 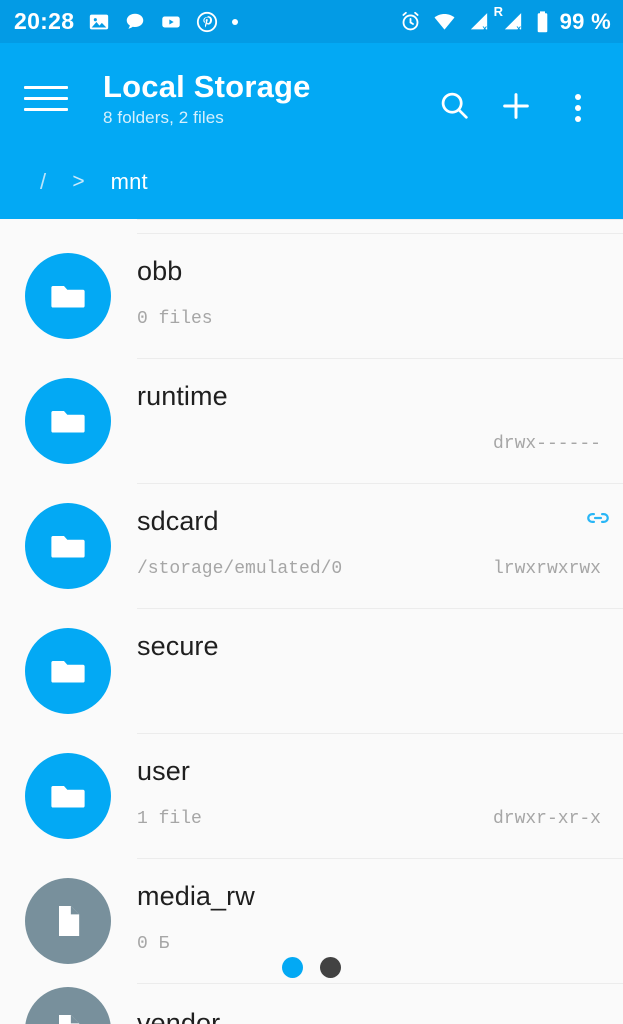 I want to click on list-item-partial-above, so click(x=311, y=226).